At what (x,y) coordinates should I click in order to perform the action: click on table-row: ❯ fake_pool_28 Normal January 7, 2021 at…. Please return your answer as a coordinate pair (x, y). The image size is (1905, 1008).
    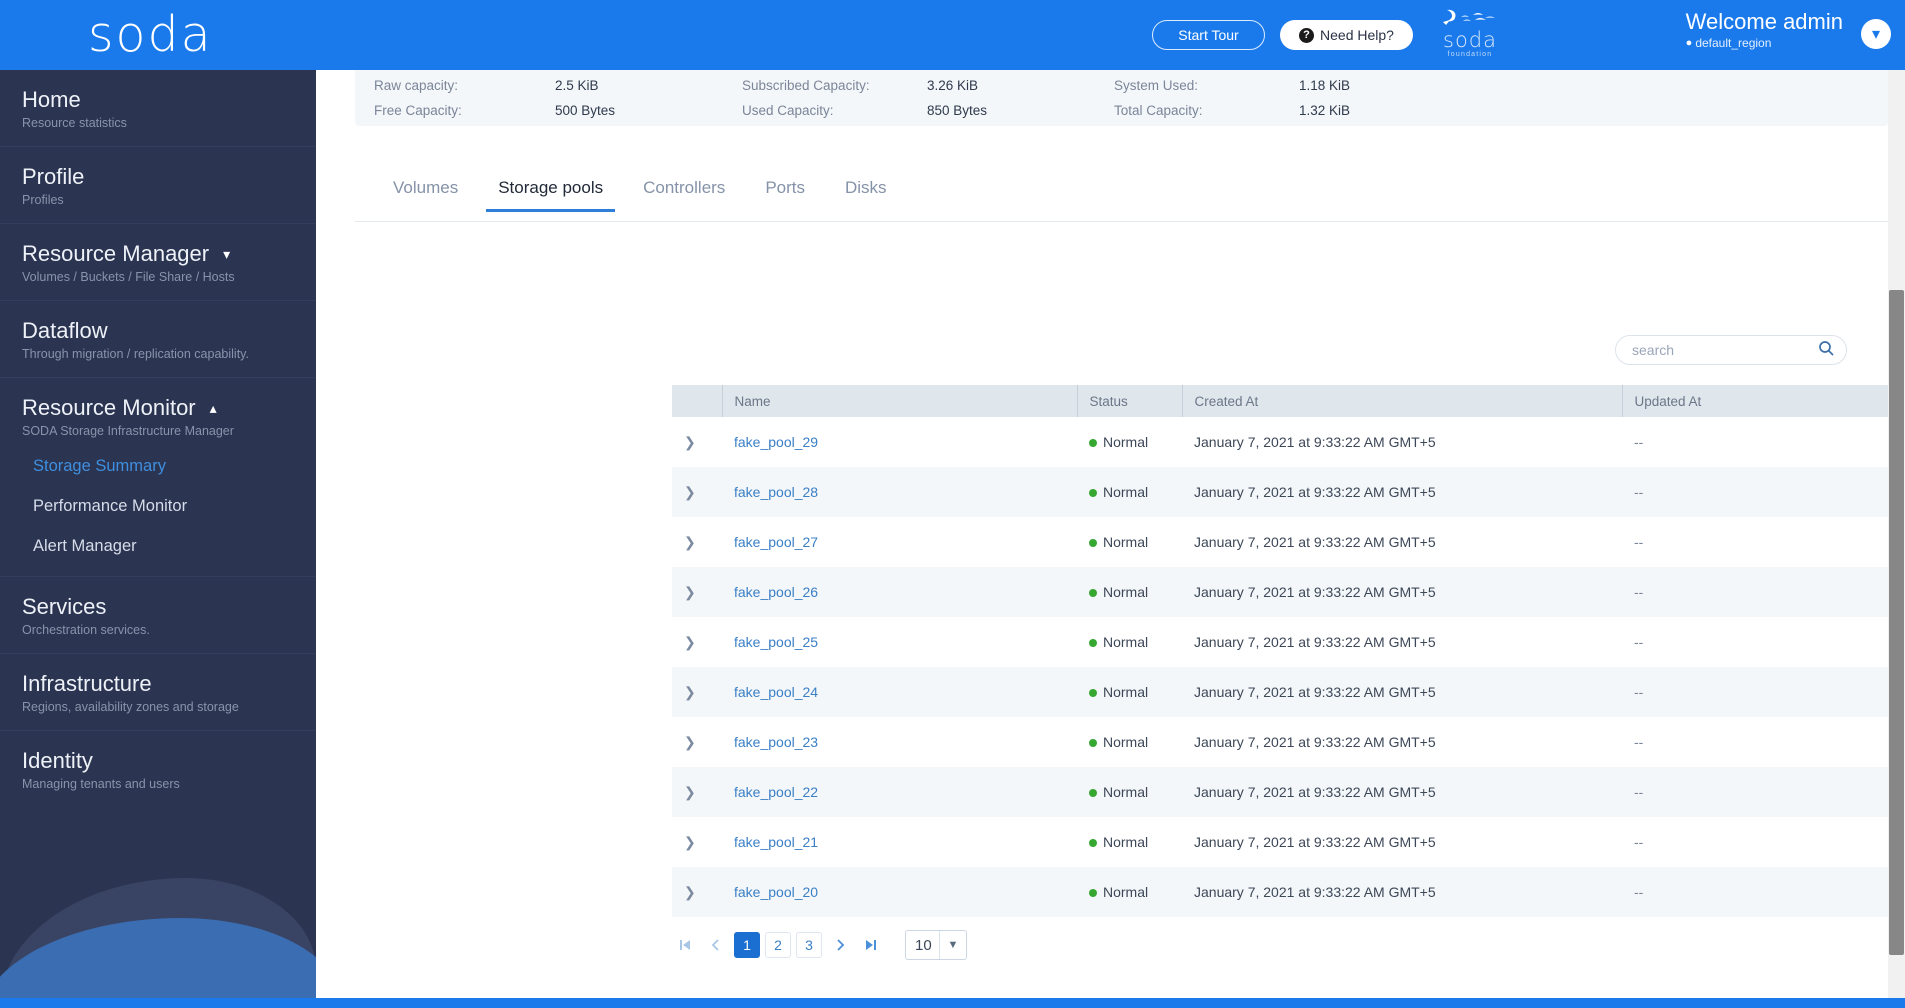
    Looking at the image, I should click on (1288, 492).